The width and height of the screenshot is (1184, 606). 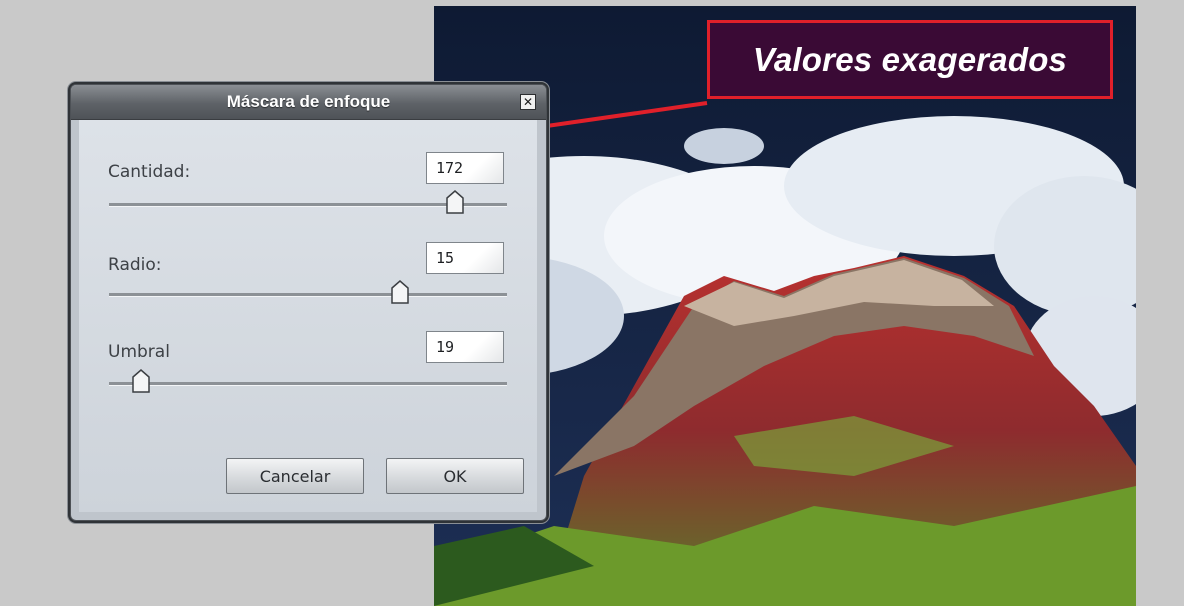 What do you see at coordinates (528, 102) in the screenshot?
I see `close-icon: ✕` at bounding box center [528, 102].